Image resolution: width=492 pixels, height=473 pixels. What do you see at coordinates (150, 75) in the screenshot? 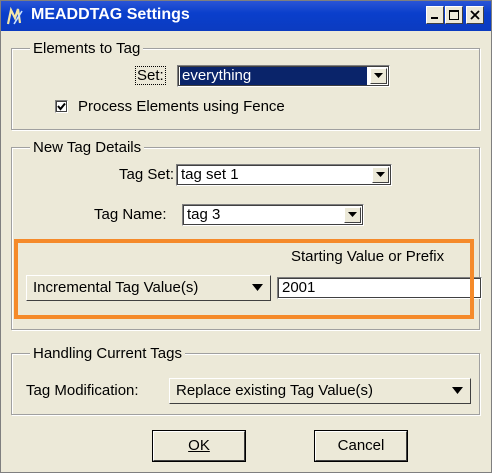
I see `set-label: Set:` at bounding box center [150, 75].